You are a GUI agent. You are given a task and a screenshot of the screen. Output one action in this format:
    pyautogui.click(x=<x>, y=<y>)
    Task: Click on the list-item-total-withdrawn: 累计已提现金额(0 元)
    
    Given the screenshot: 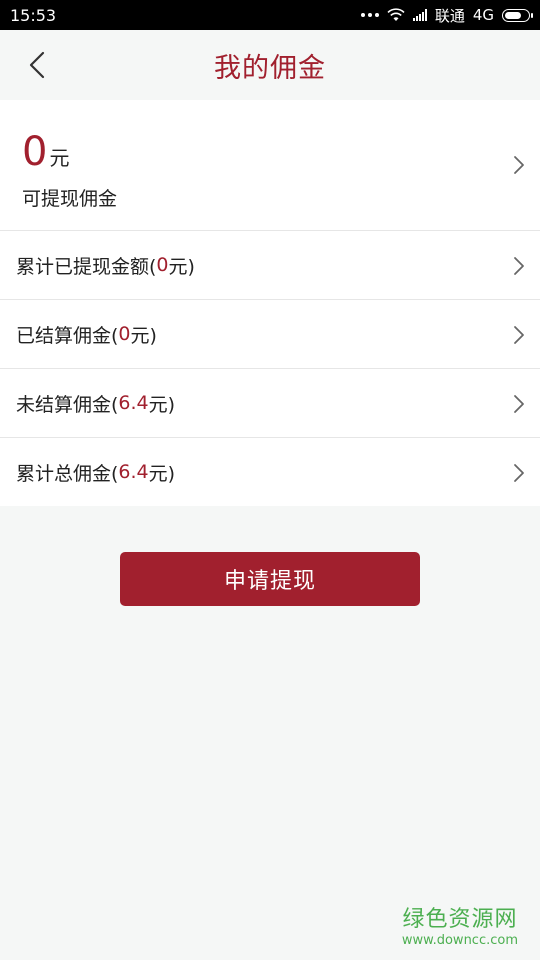 What is the action you would take?
    pyautogui.click(x=270, y=265)
    